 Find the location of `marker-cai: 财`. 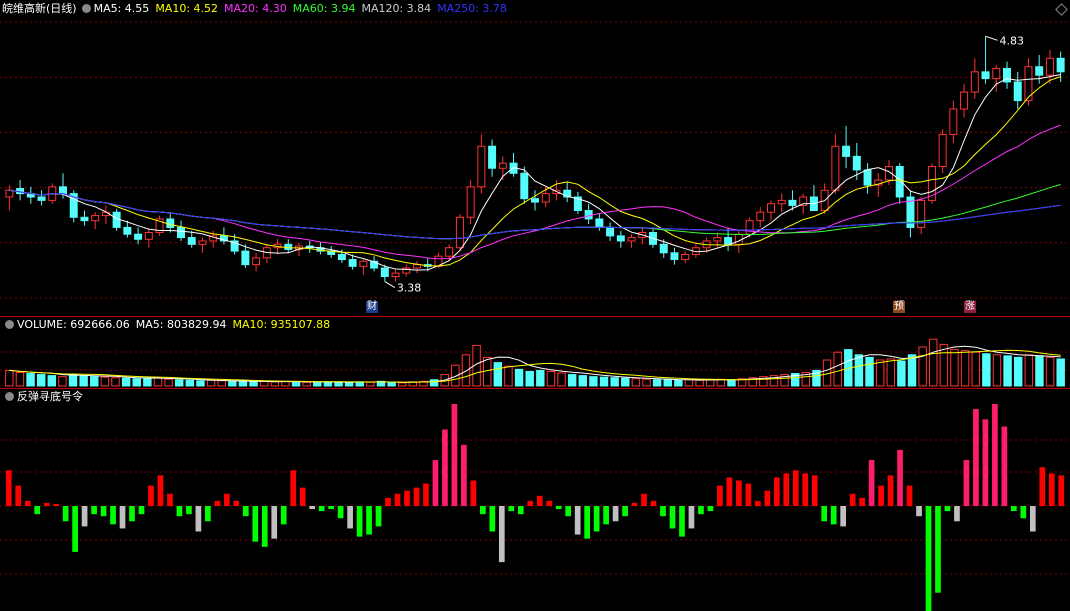

marker-cai: 财 is located at coordinates (372, 307).